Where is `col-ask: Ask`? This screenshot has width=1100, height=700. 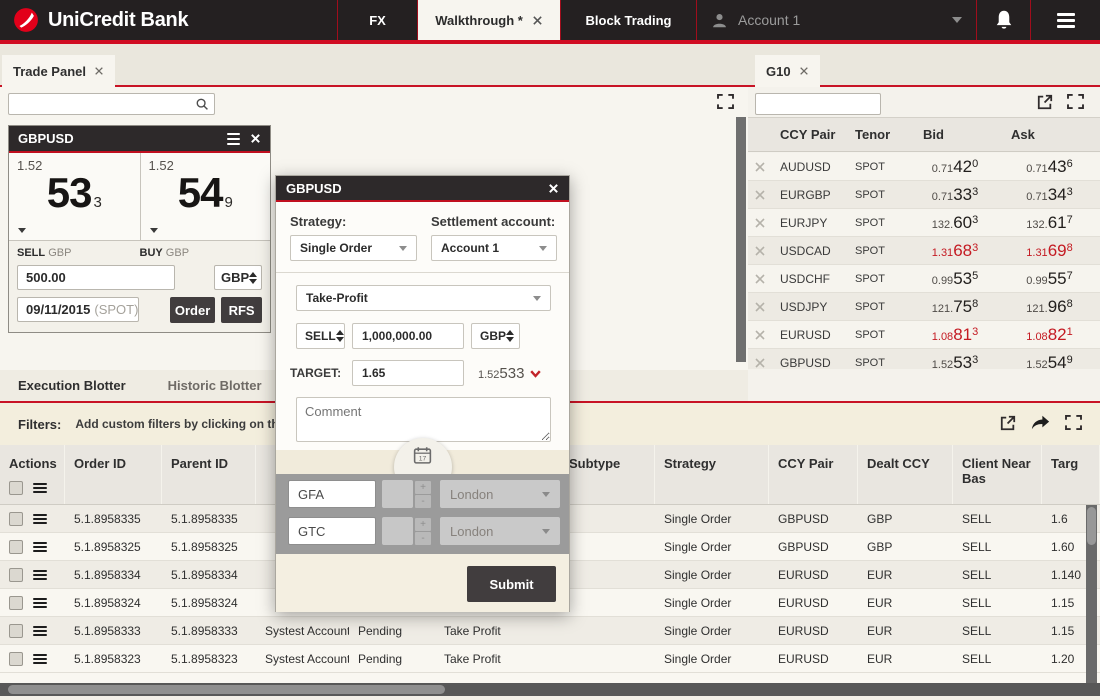 col-ask: Ask is located at coordinates (1049, 134).